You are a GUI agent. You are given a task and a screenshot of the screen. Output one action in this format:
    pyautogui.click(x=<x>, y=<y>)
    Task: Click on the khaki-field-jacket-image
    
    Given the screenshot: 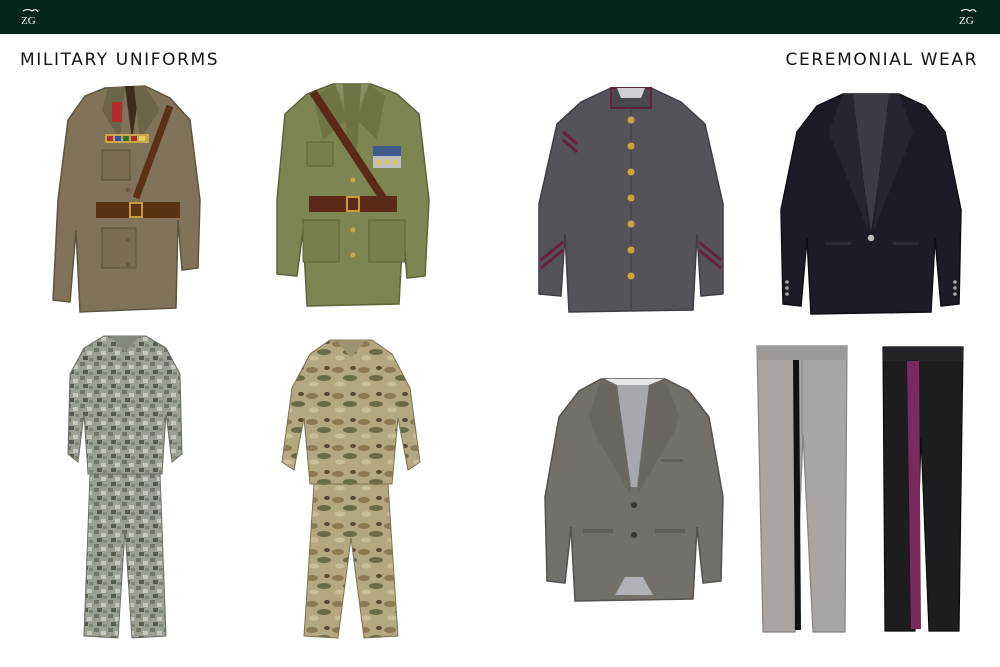 What is the action you would take?
    pyautogui.click(x=126, y=199)
    